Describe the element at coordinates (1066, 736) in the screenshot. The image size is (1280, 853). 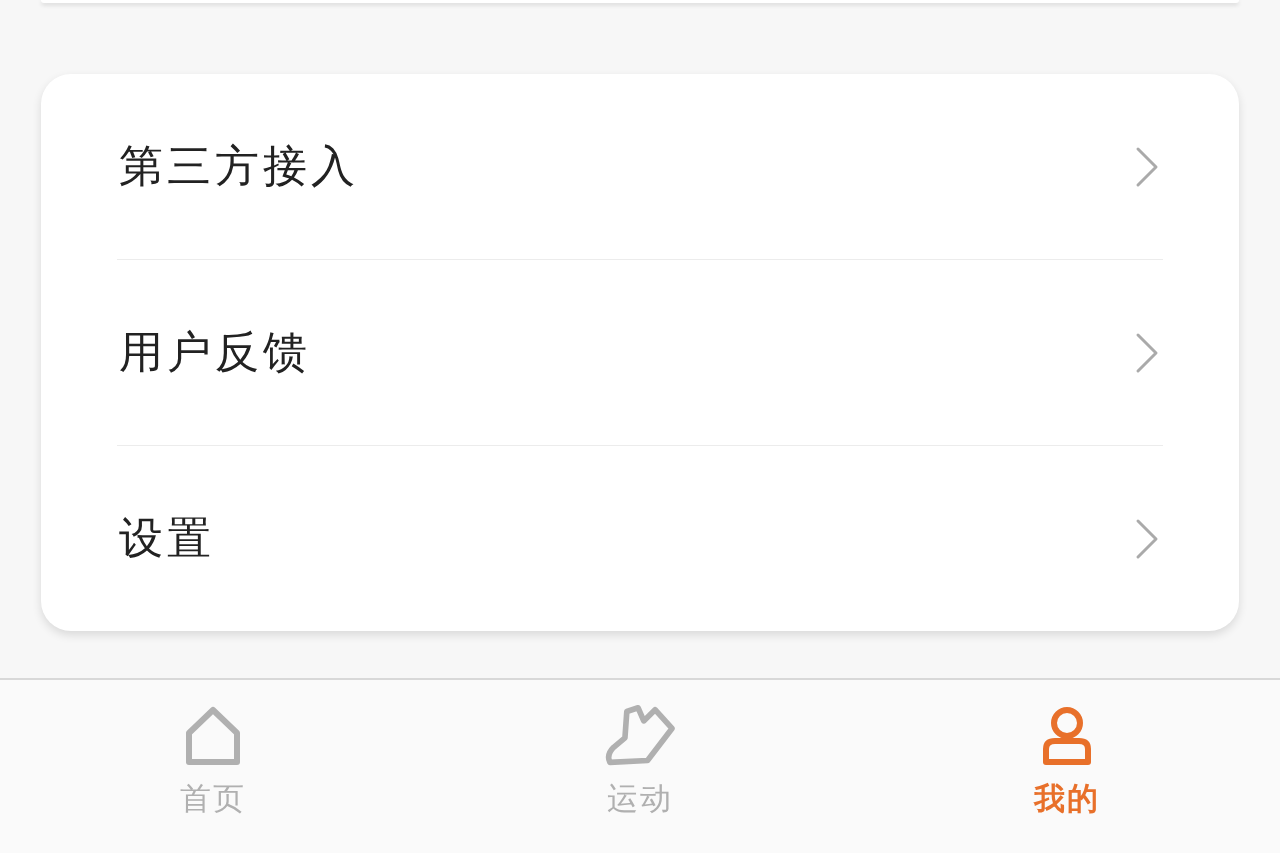
I see `person-icon` at that location.